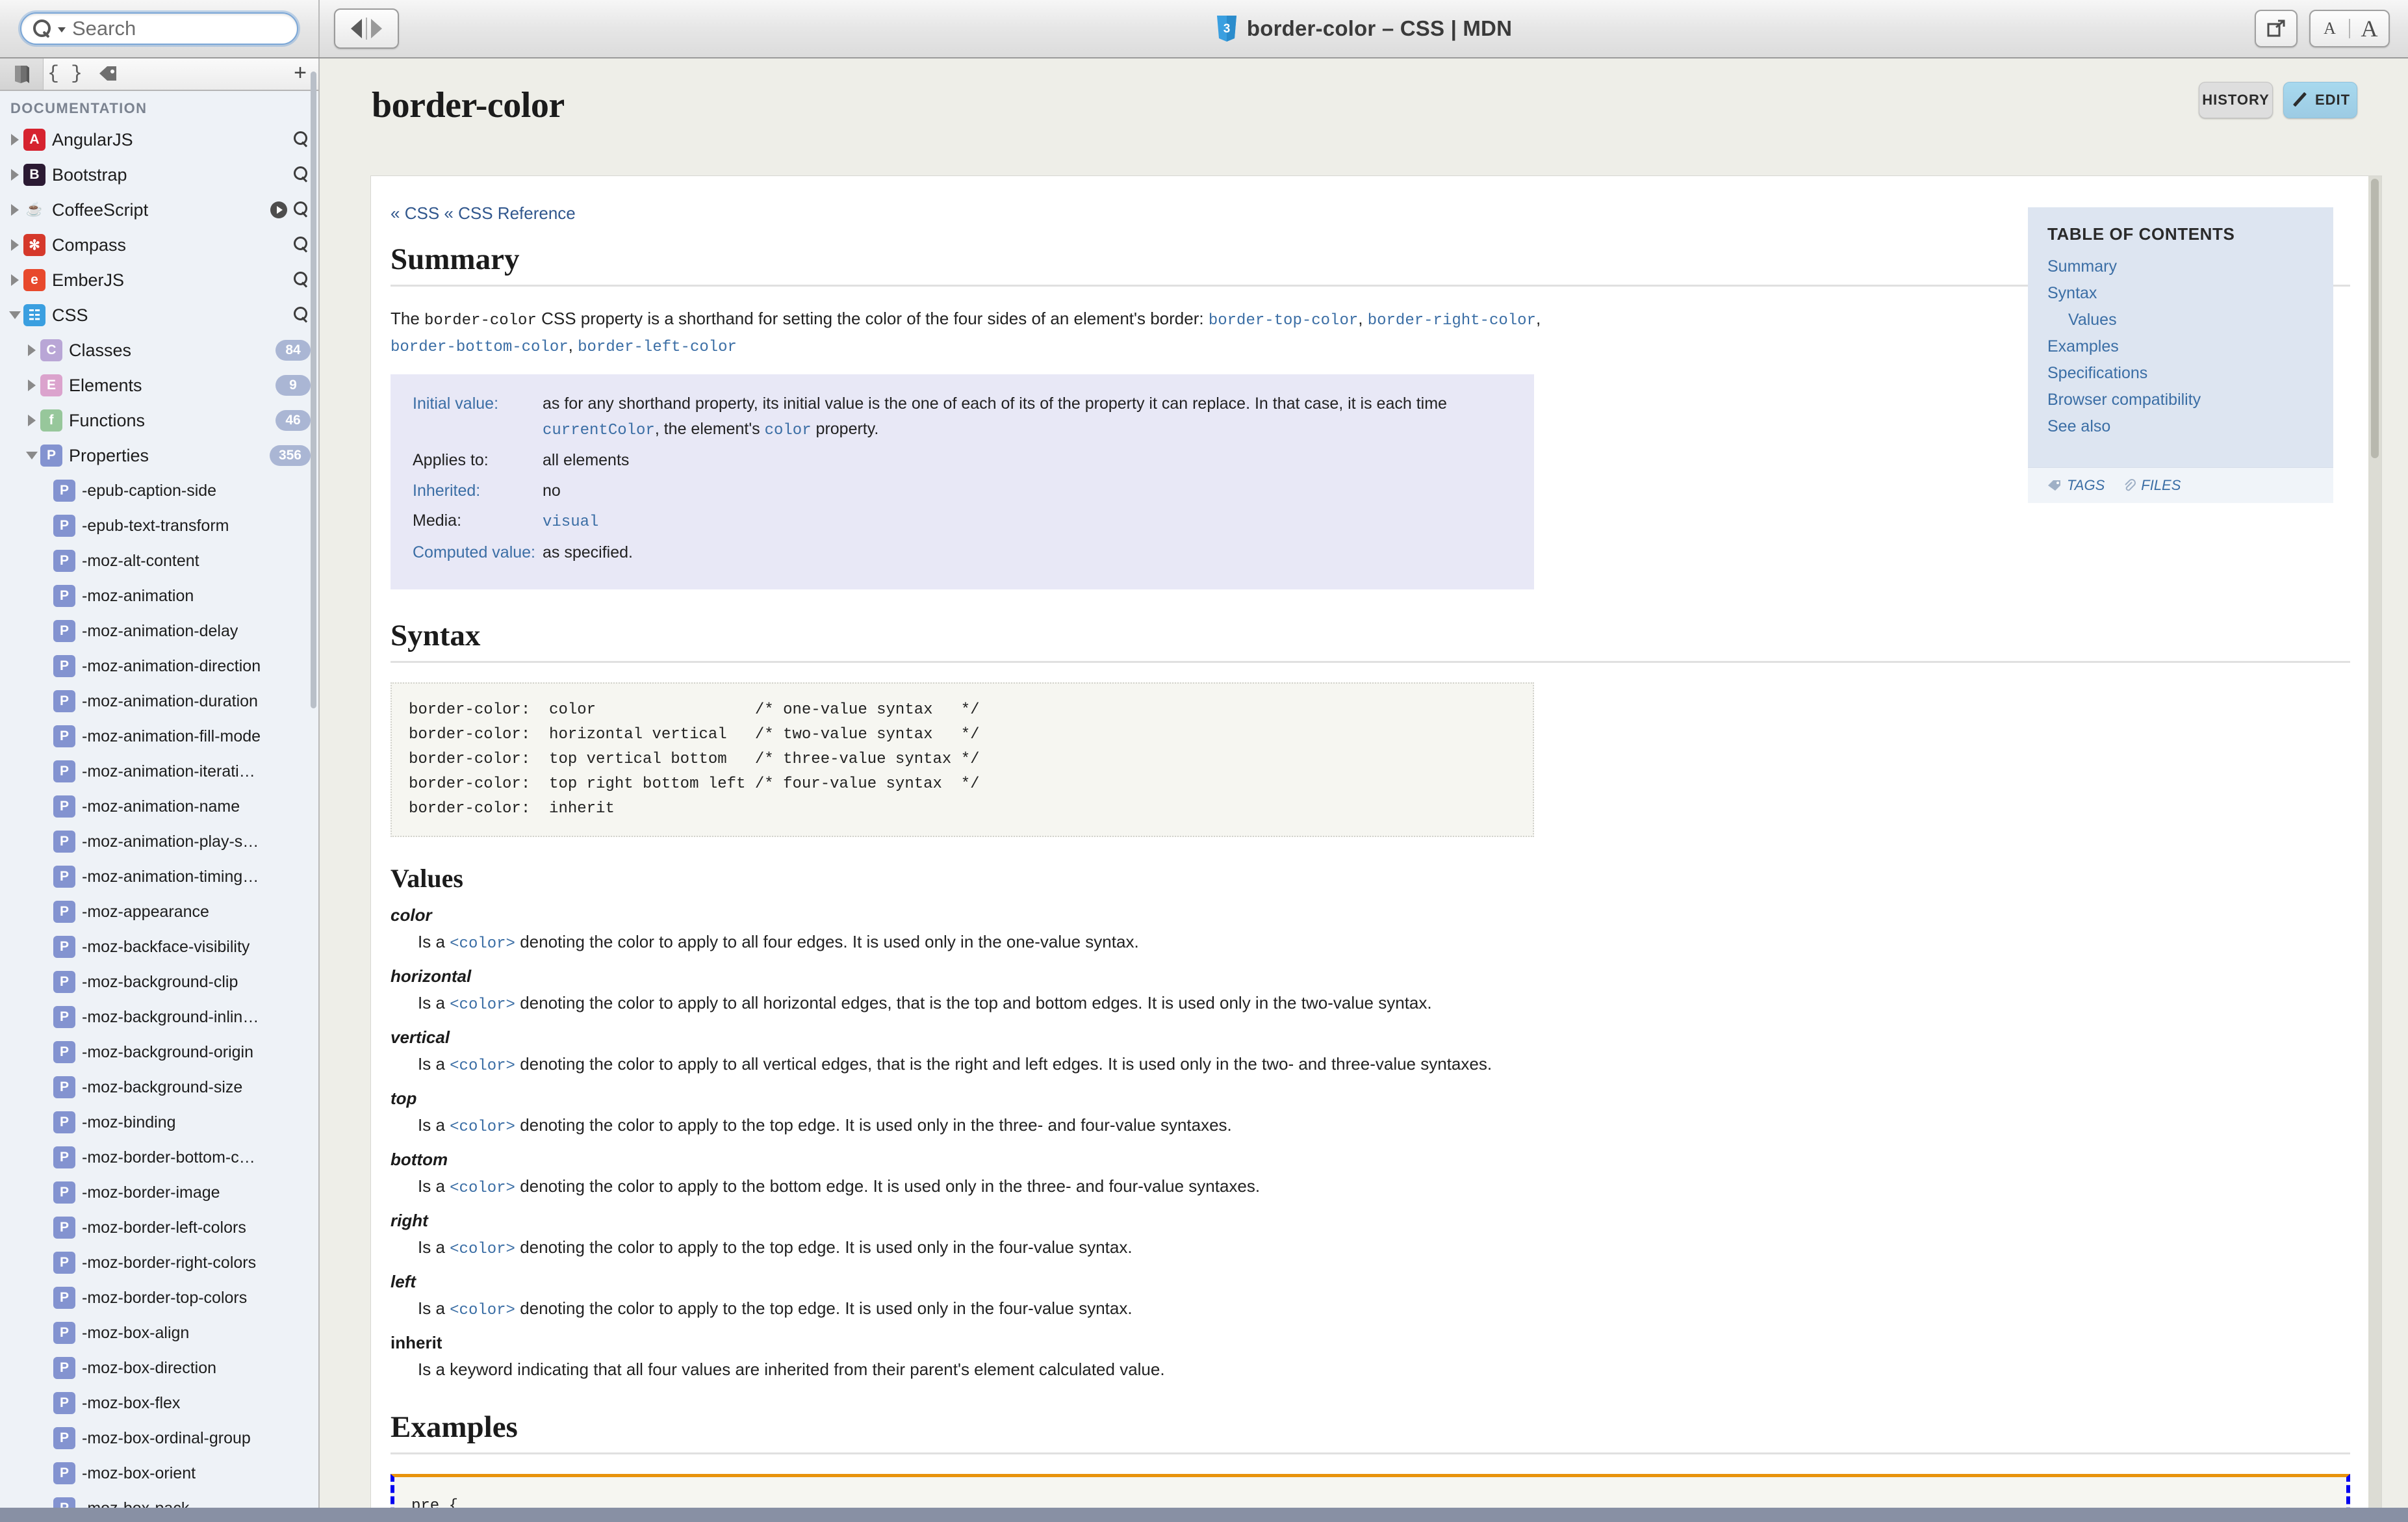 This screenshot has height=1522, width=2408. I want to click on toc-item: Examples, so click(2180, 347).